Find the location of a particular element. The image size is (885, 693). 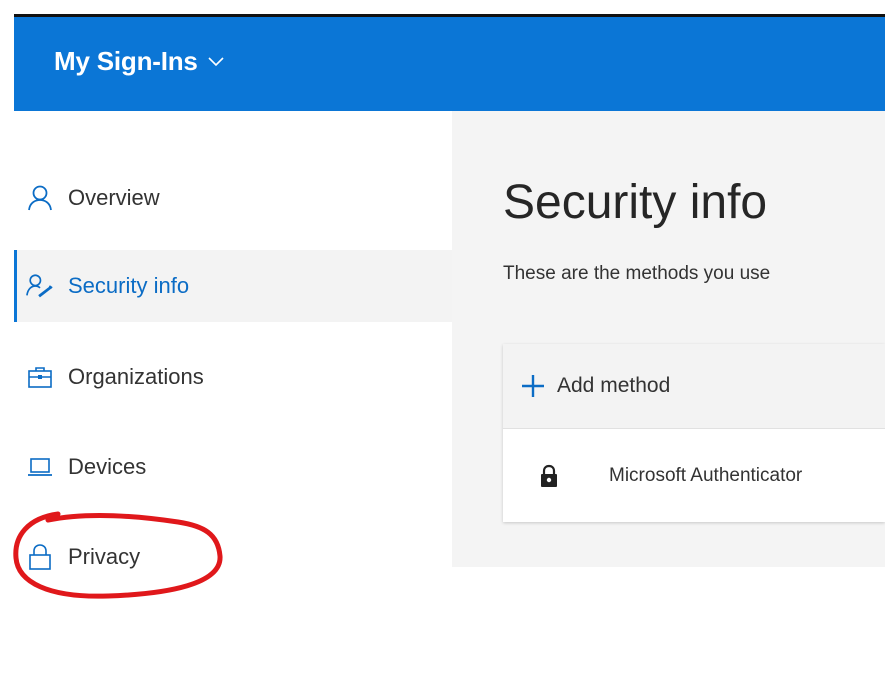

security-methods-card: Add method Microsoft Authenticator is located at coordinates (694, 433).